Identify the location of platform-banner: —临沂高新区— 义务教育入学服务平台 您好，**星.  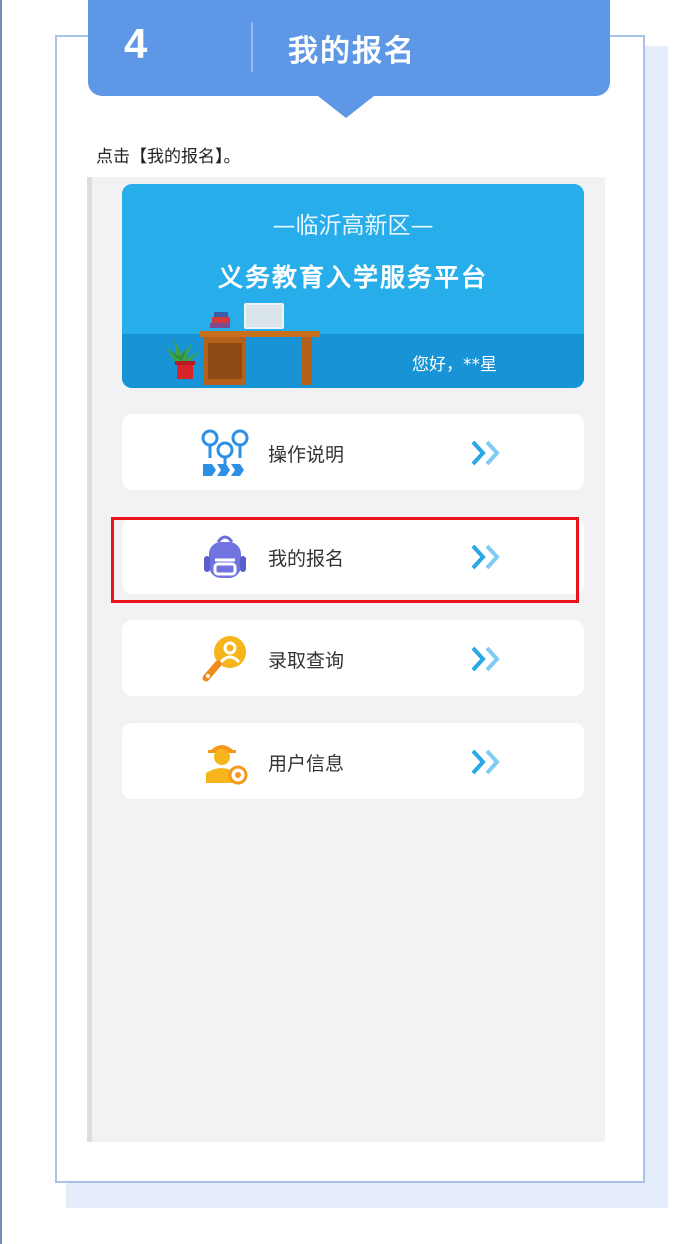
(353, 286).